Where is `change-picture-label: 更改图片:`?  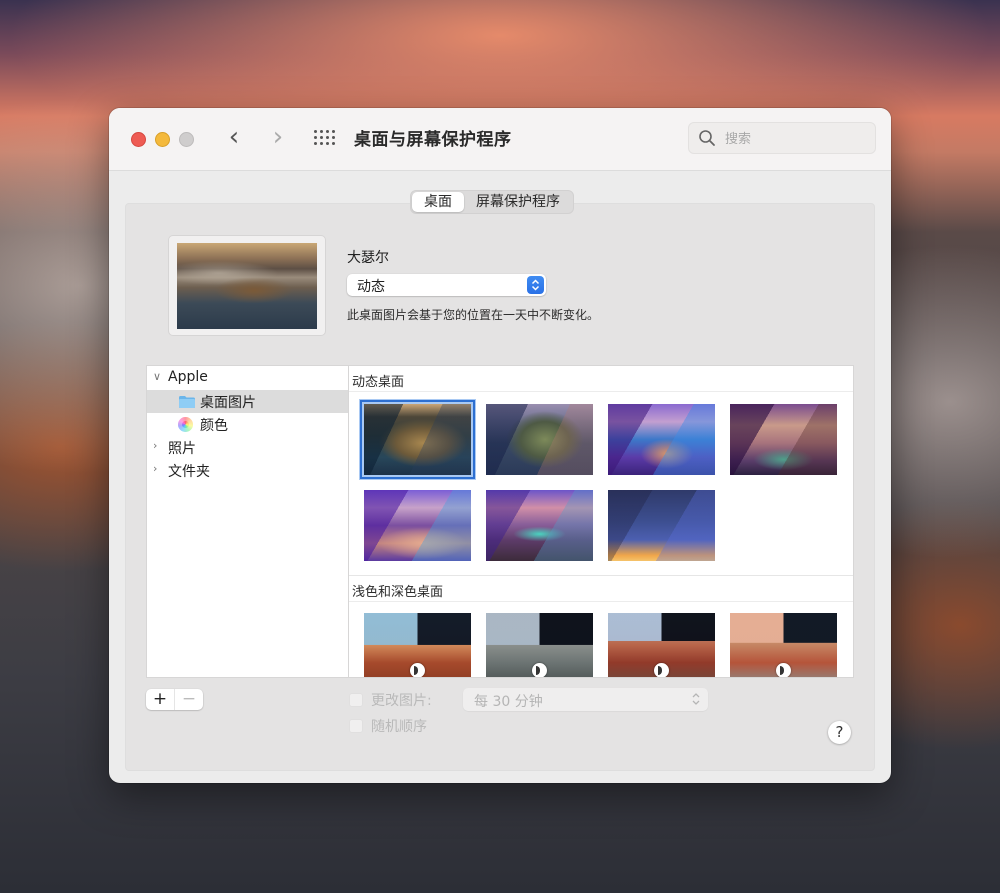
change-picture-label: 更改图片: is located at coordinates (401, 701).